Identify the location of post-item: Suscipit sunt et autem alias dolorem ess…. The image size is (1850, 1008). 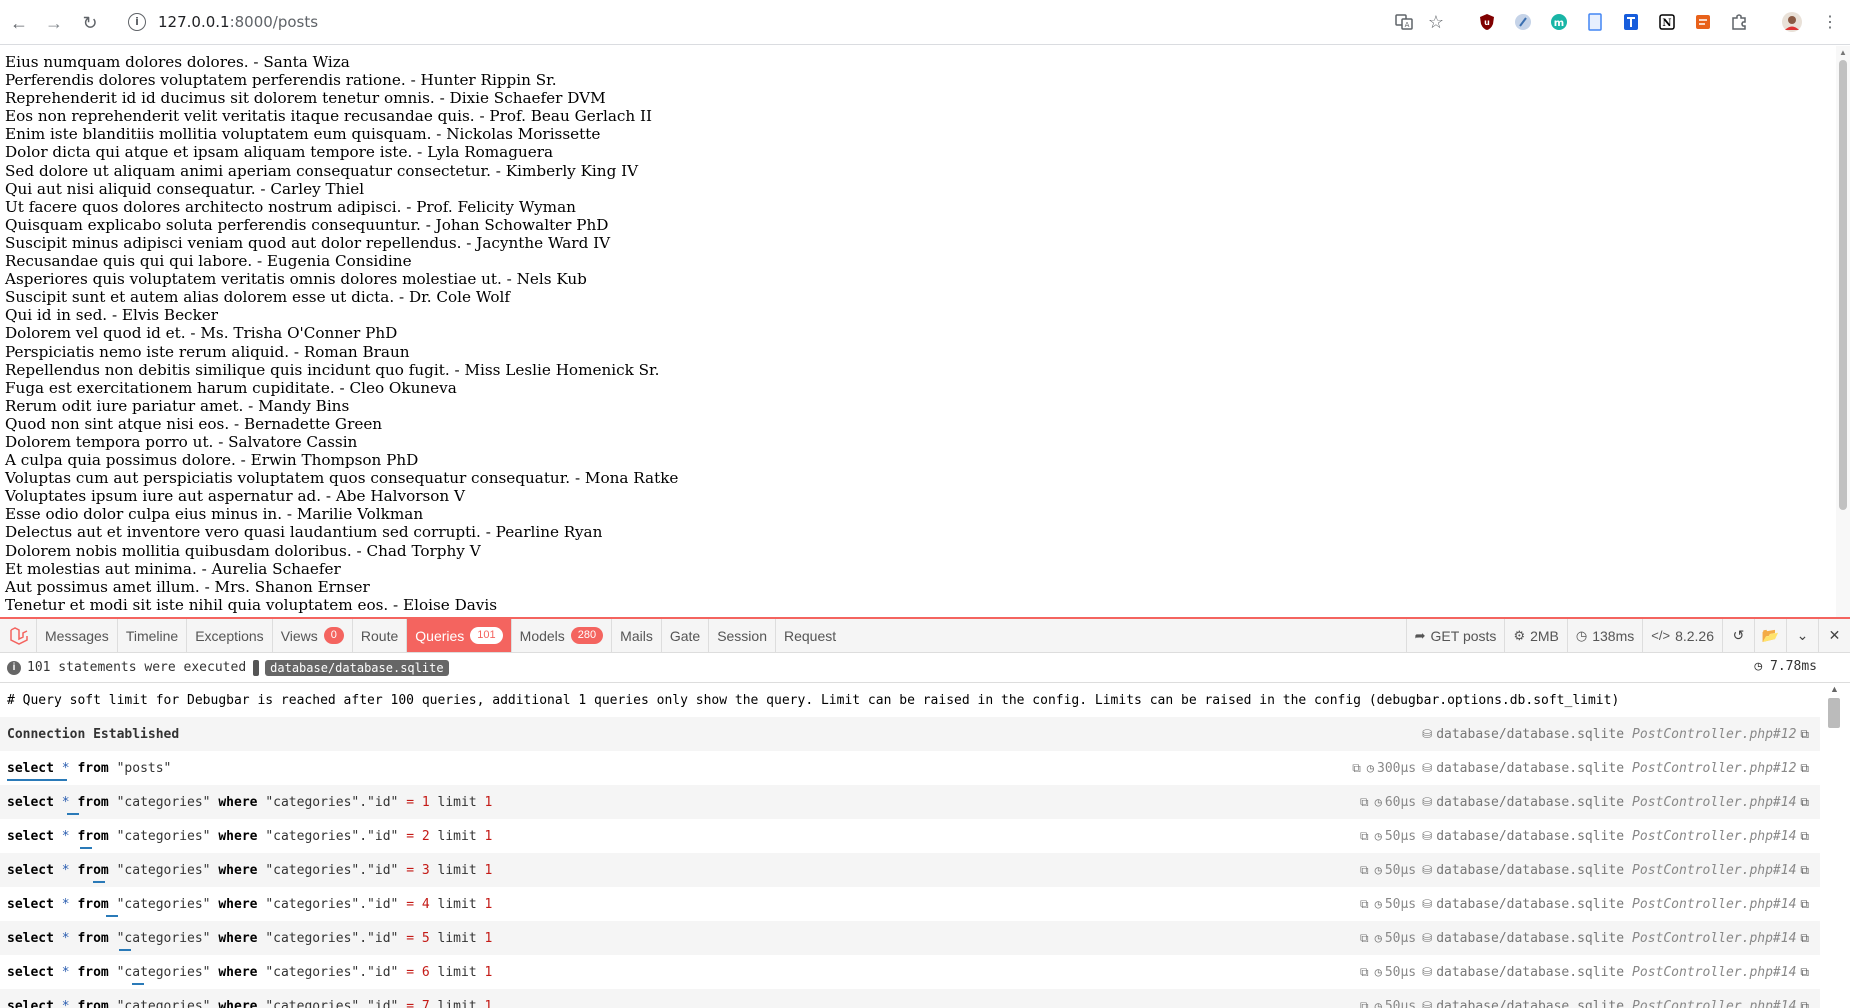
(915, 297).